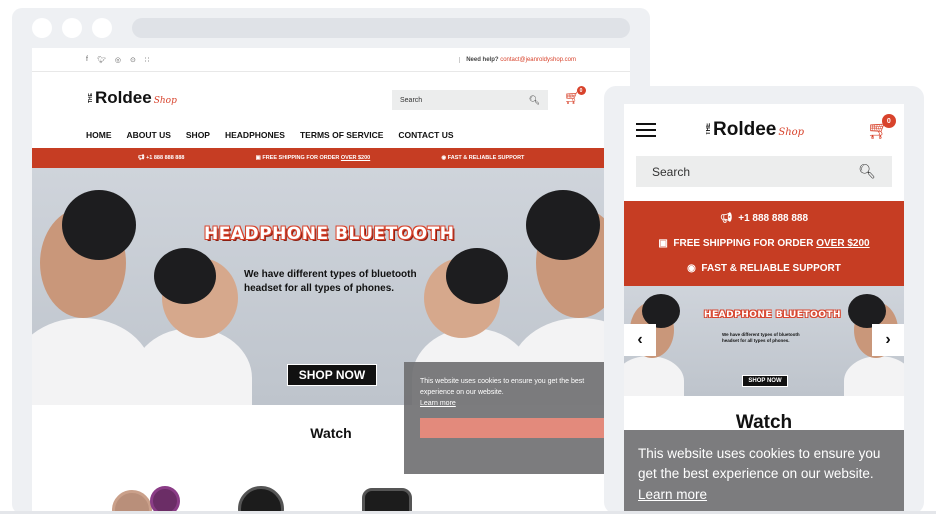 The height and width of the screenshot is (514, 936). I want to click on mobile-header: THE Roldee Shop 🛒︎ 0, so click(764, 130).